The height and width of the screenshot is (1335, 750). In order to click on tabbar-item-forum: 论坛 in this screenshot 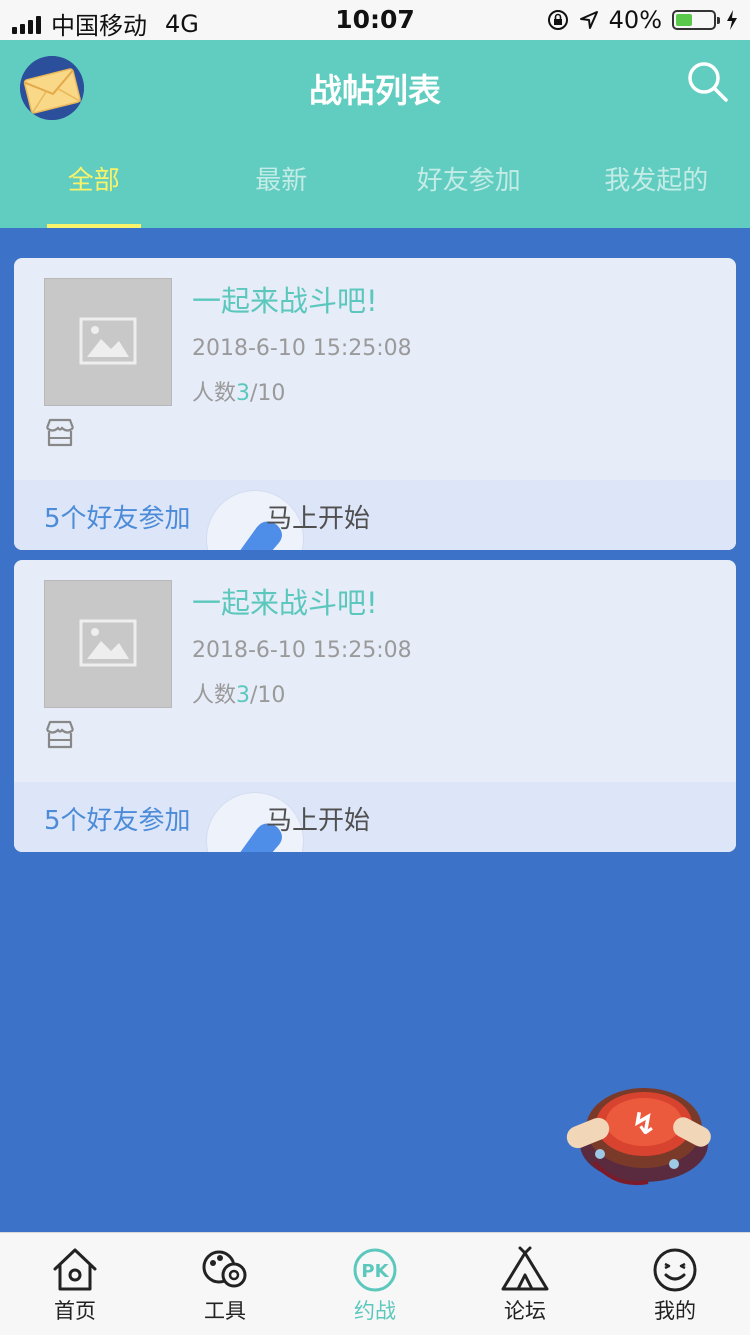, I will do `click(525, 1284)`.